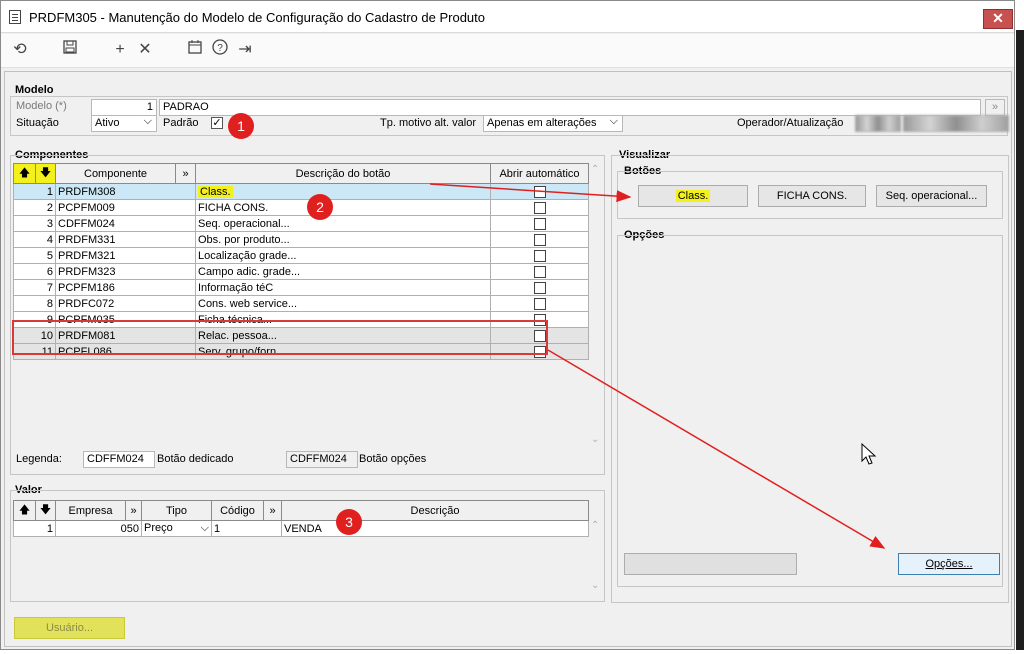 The image size is (1024, 654). I want to click on mouse-cursor-icon, so click(869, 453).